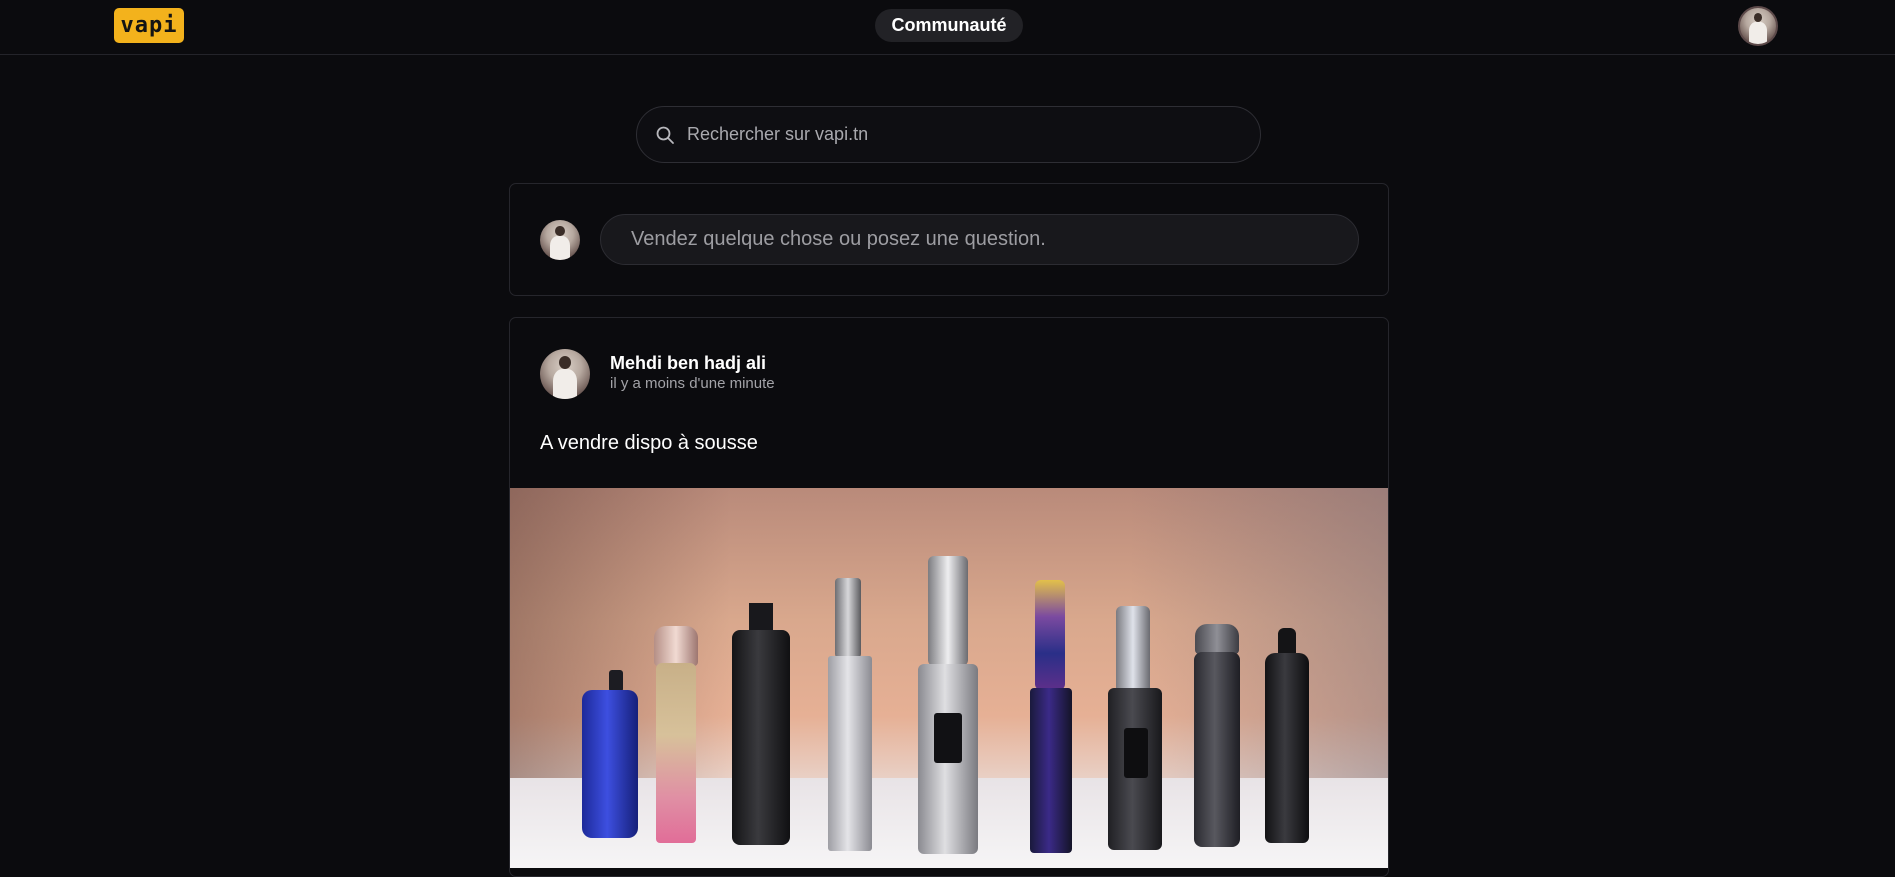 This screenshot has width=1895, height=877. I want to click on search-bar, so click(948, 134).